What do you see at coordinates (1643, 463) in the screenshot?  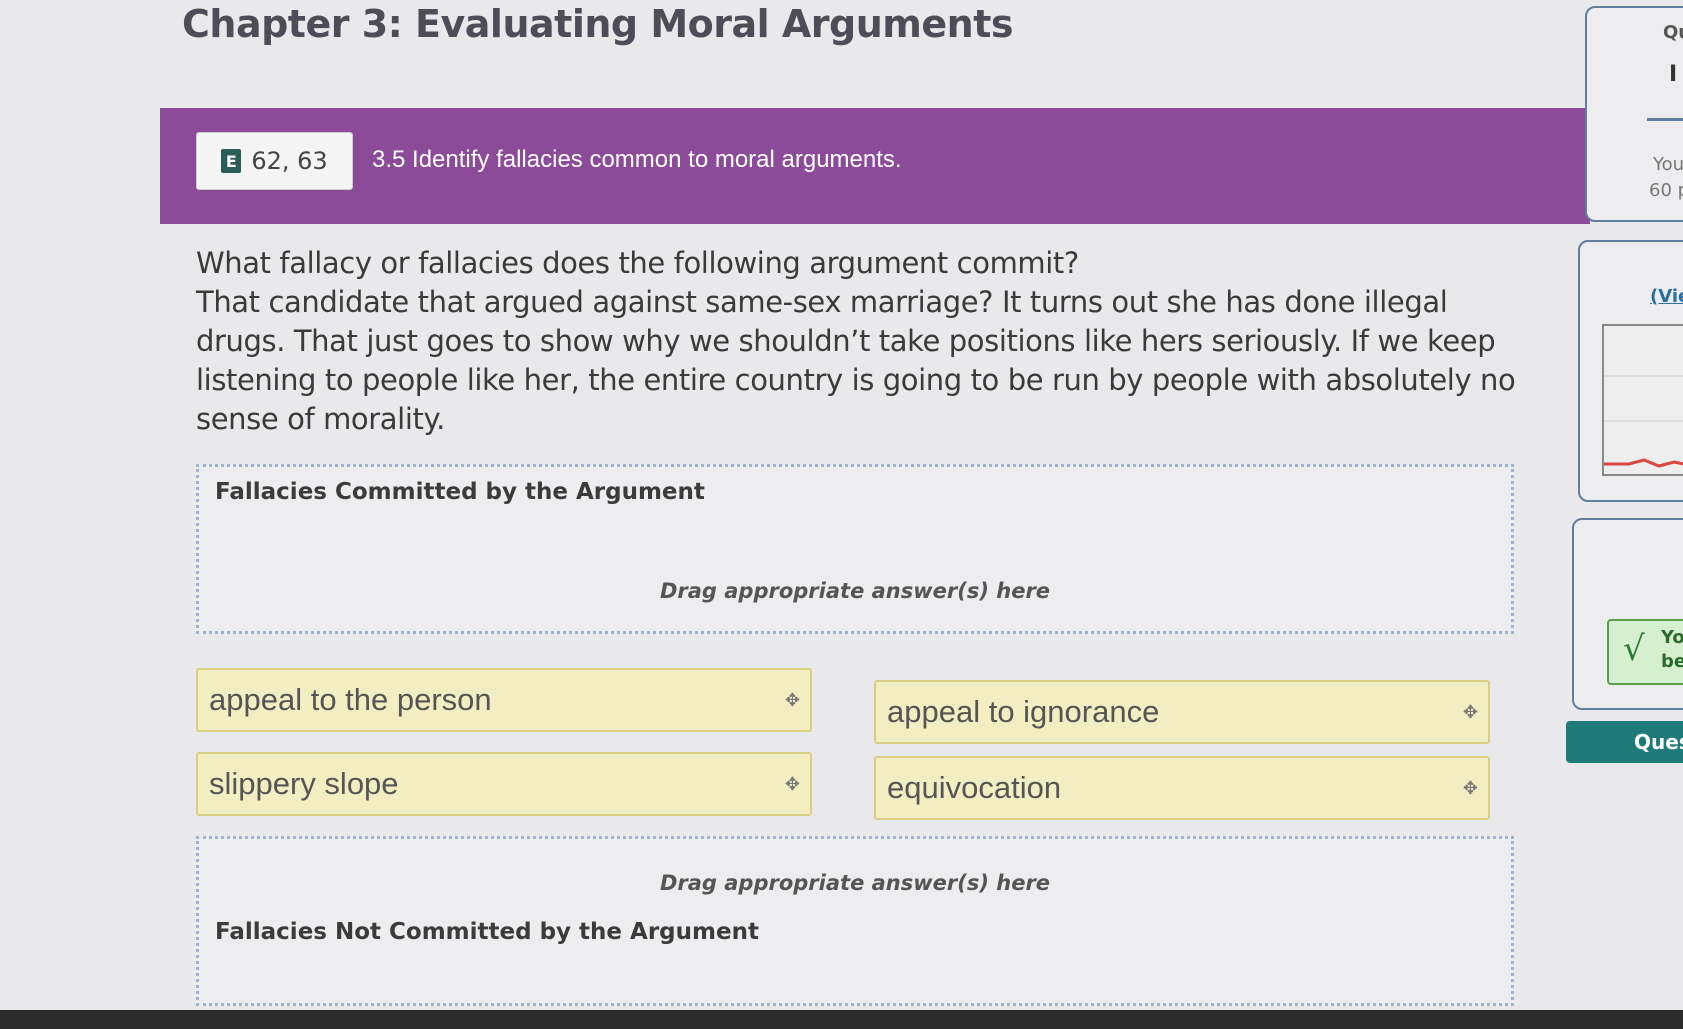 I see `chart-series-line` at bounding box center [1643, 463].